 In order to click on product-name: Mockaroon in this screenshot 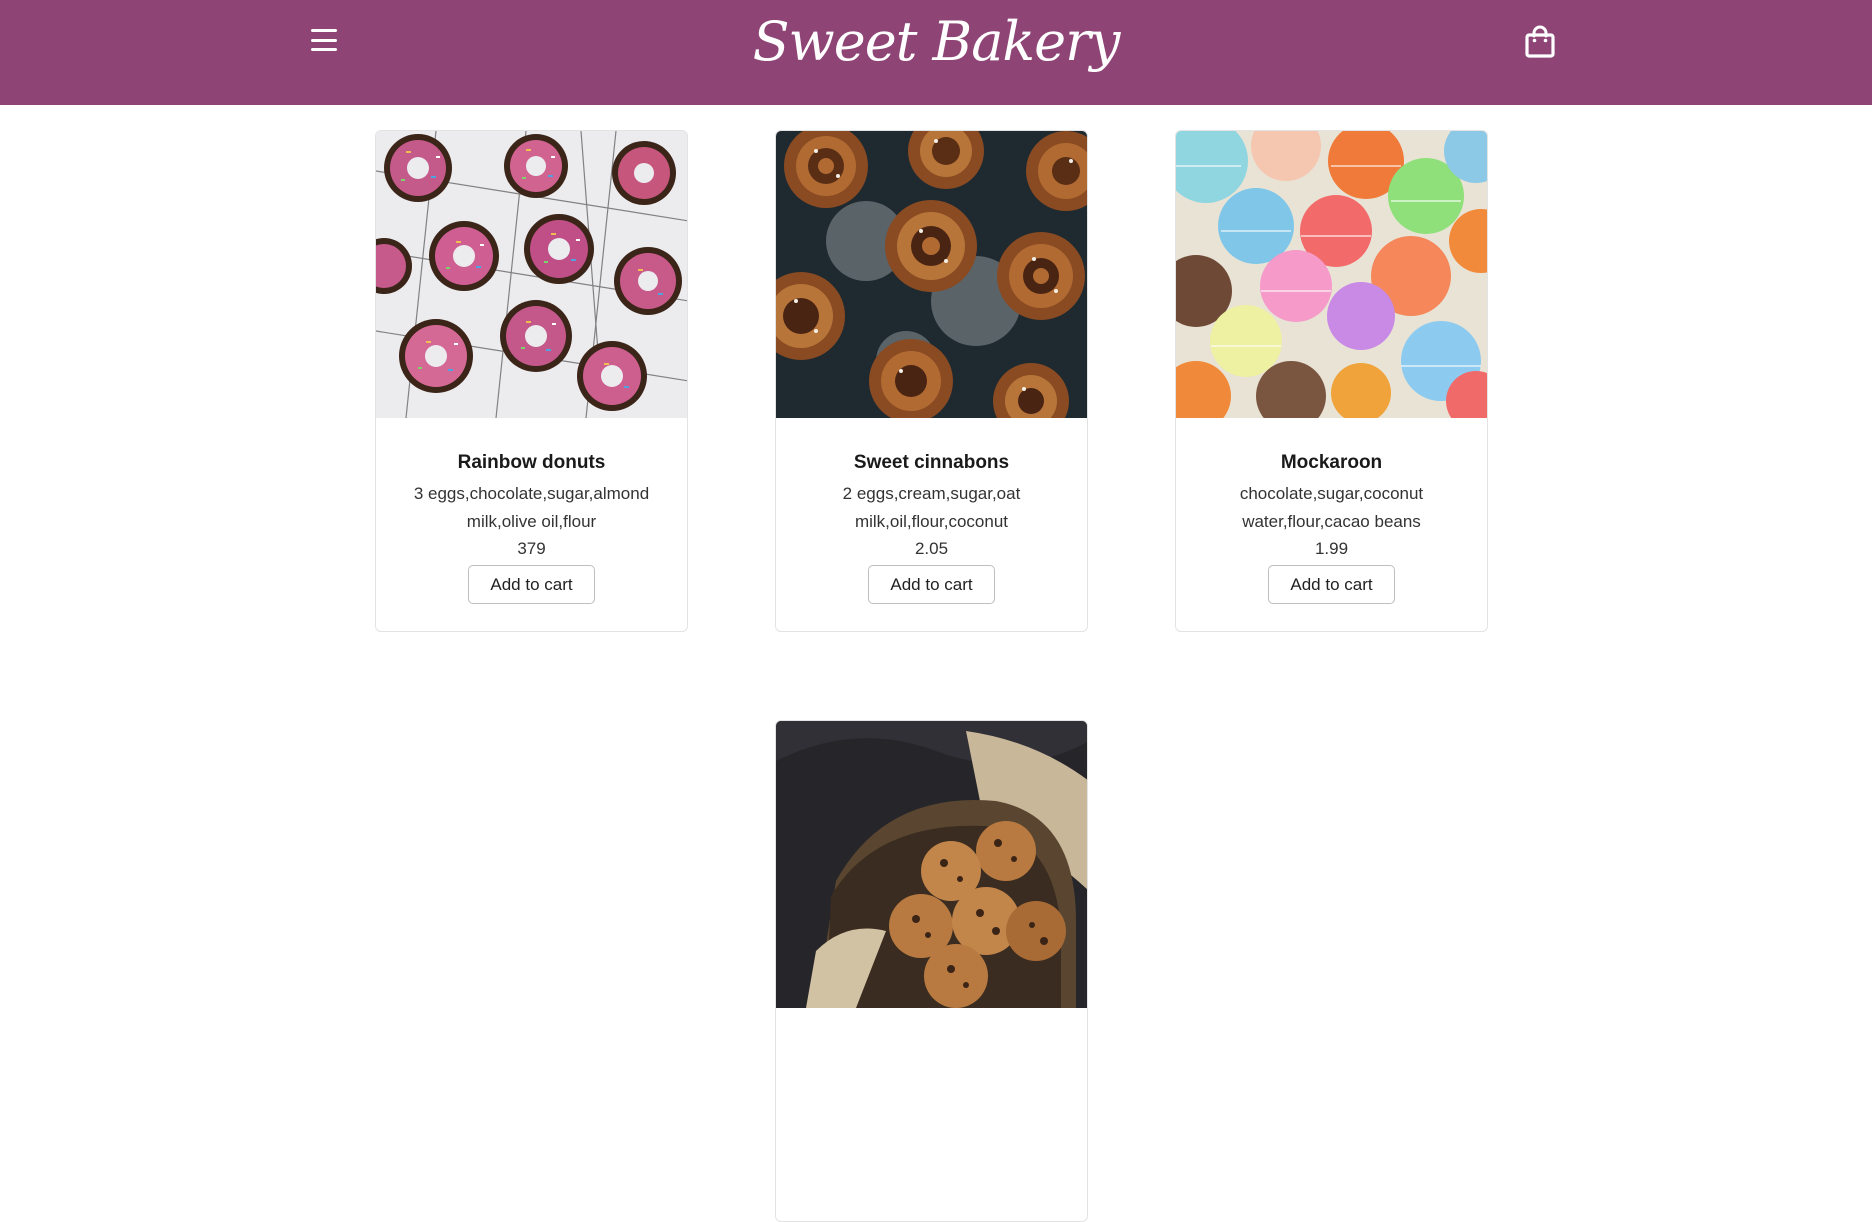, I will do `click(1331, 462)`.